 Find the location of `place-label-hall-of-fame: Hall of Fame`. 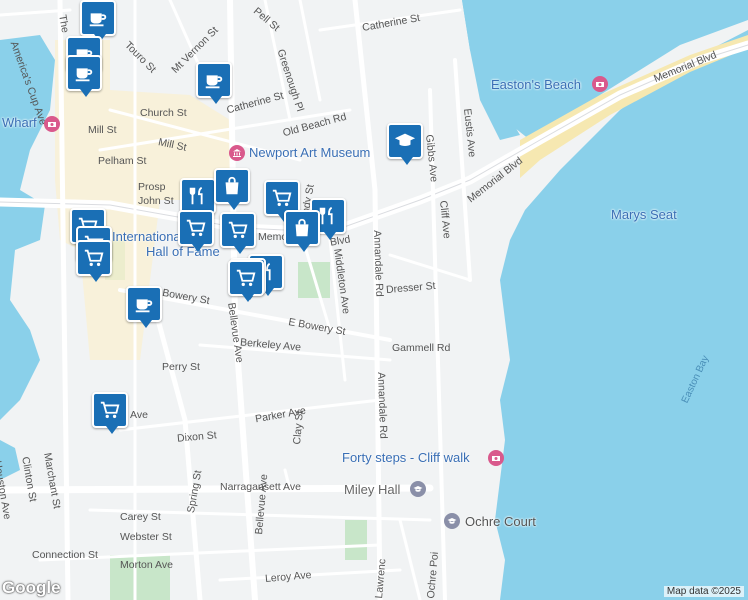

place-label-hall-of-fame: Hall of Fame is located at coordinates (183, 251).